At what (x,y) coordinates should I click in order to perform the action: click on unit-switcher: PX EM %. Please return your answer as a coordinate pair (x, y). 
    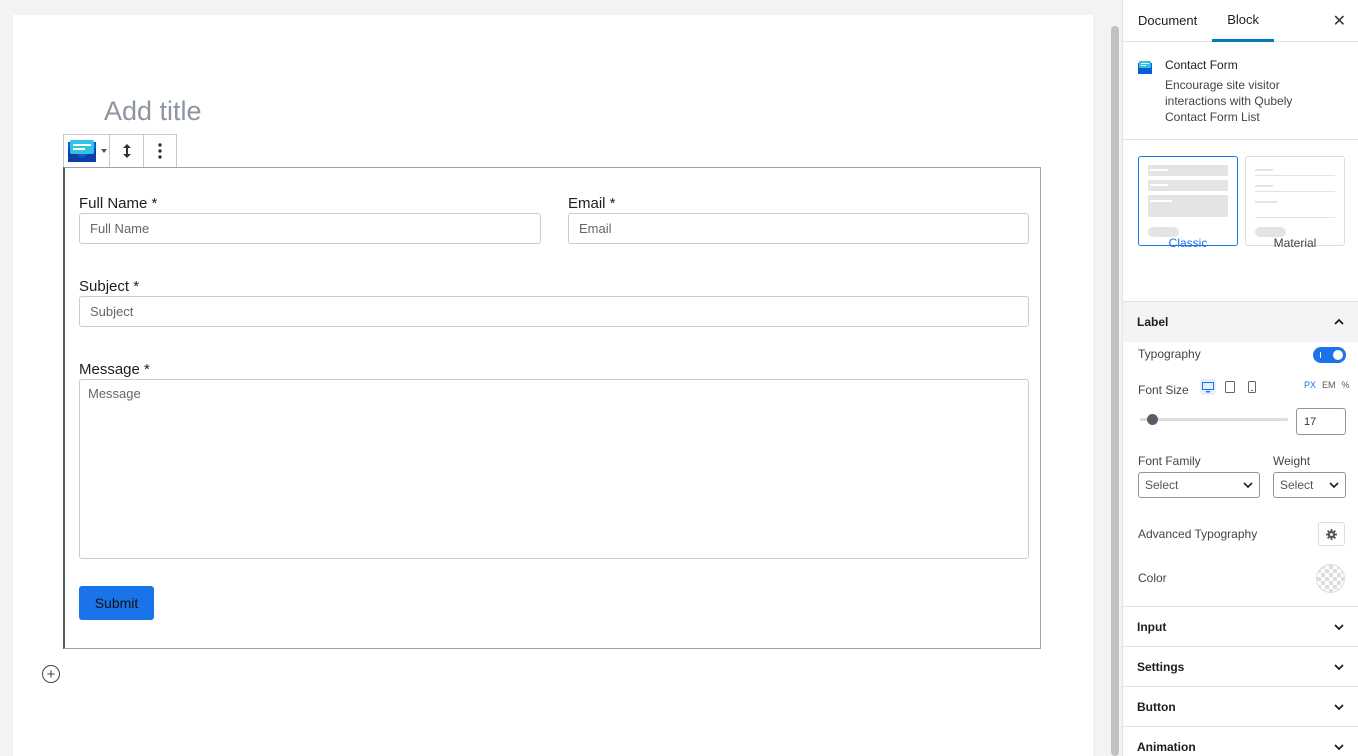
    Looking at the image, I should click on (1327, 385).